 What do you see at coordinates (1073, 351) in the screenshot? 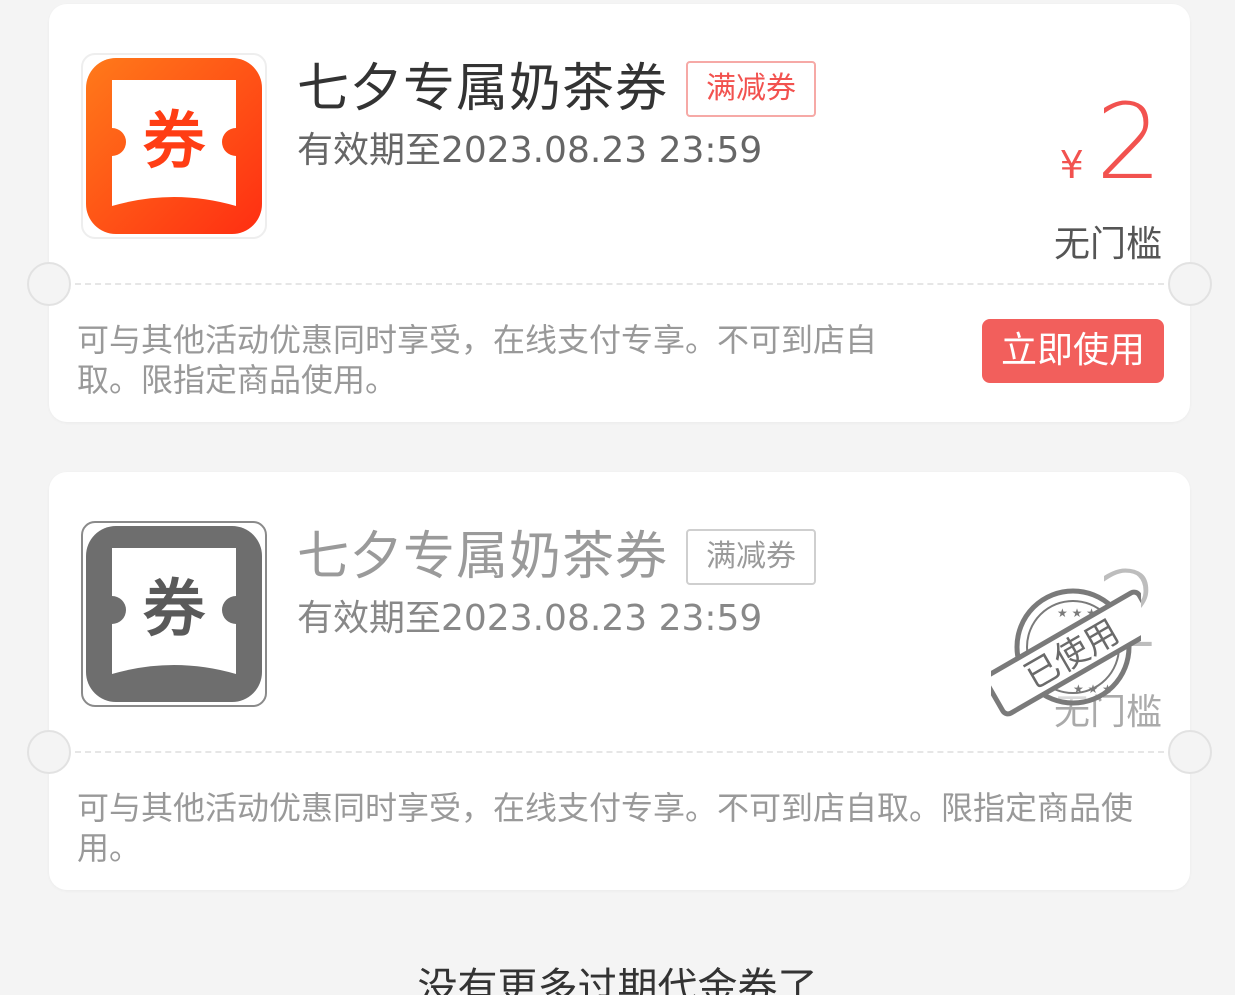
I see `use-now-button: 立即使用` at bounding box center [1073, 351].